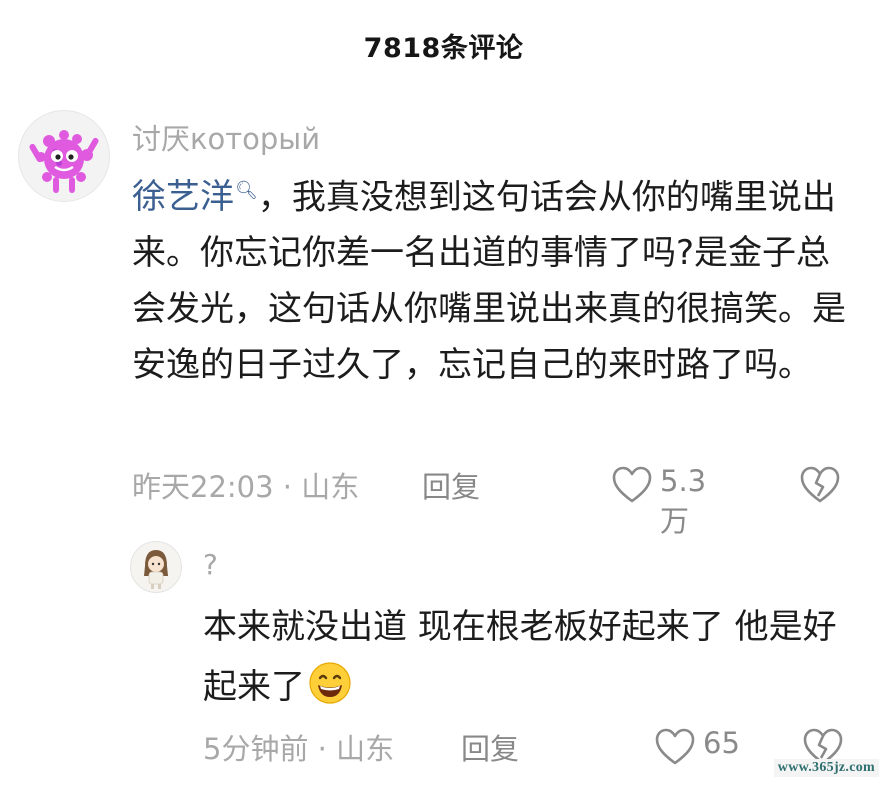 The image size is (887, 785). What do you see at coordinates (330, 683) in the screenshot?
I see `grinning-face-emoji` at bounding box center [330, 683].